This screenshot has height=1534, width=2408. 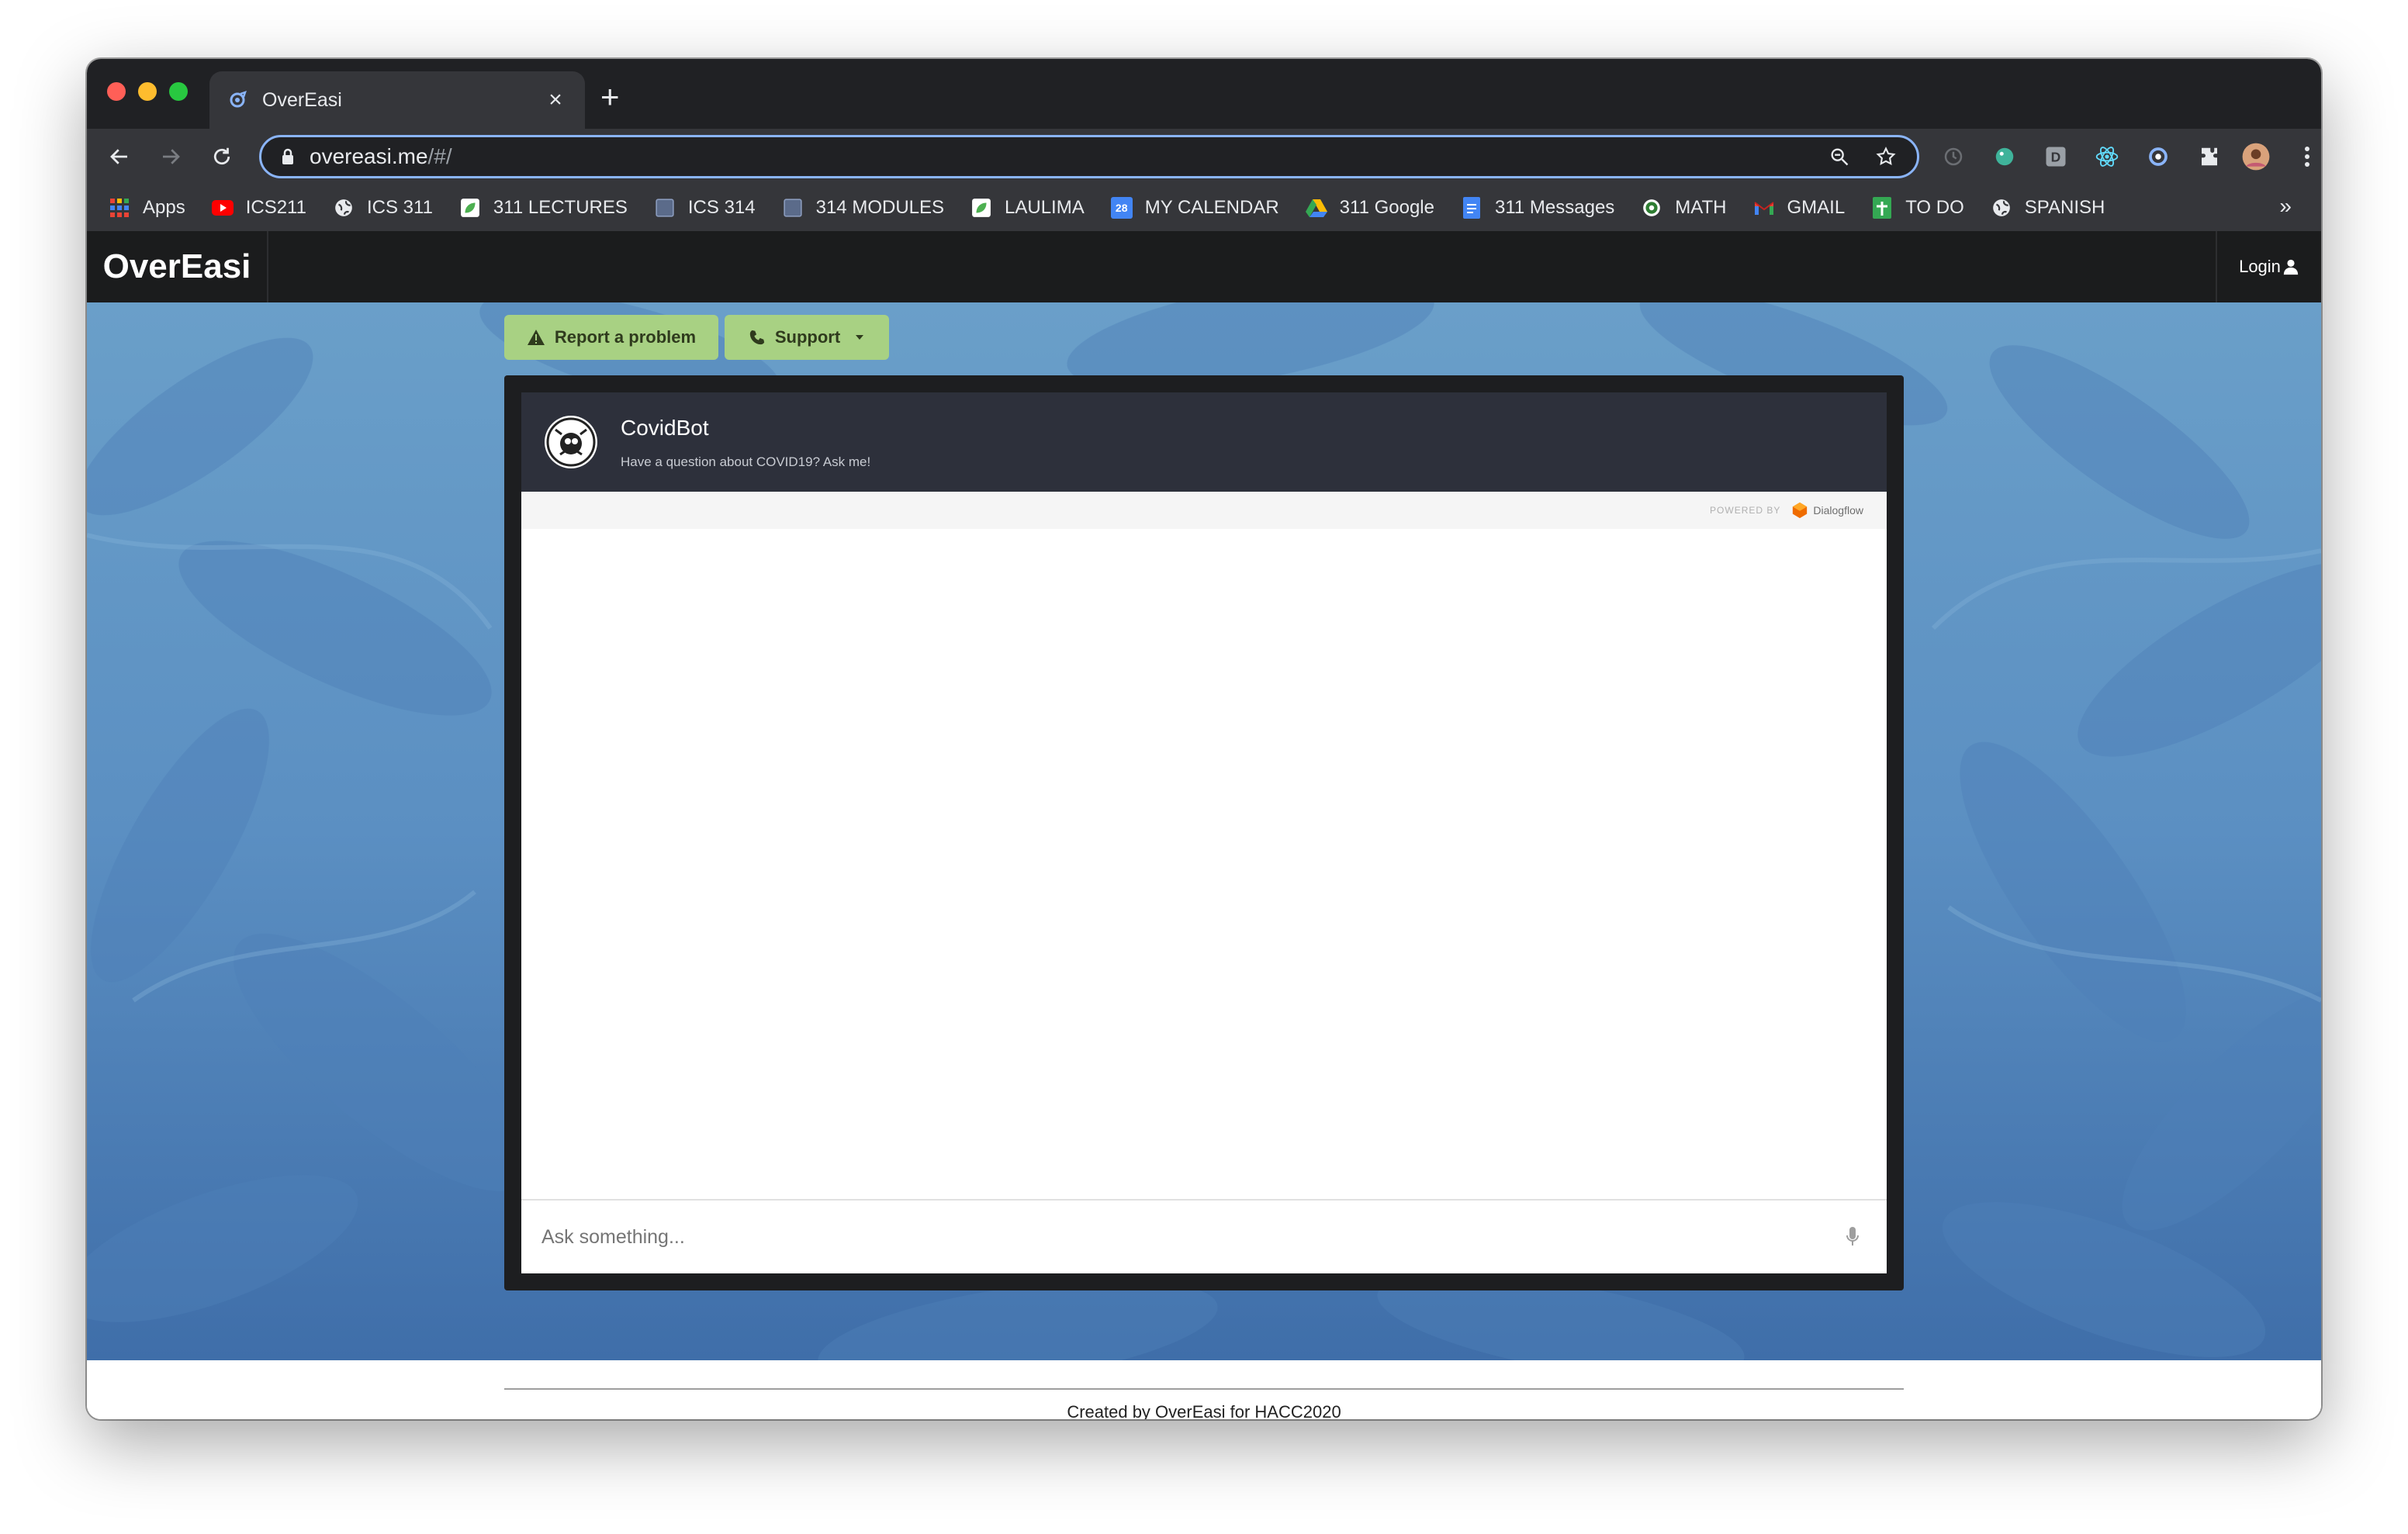 What do you see at coordinates (1817, 207) in the screenshot?
I see `bookmark-label: GMAIL` at bounding box center [1817, 207].